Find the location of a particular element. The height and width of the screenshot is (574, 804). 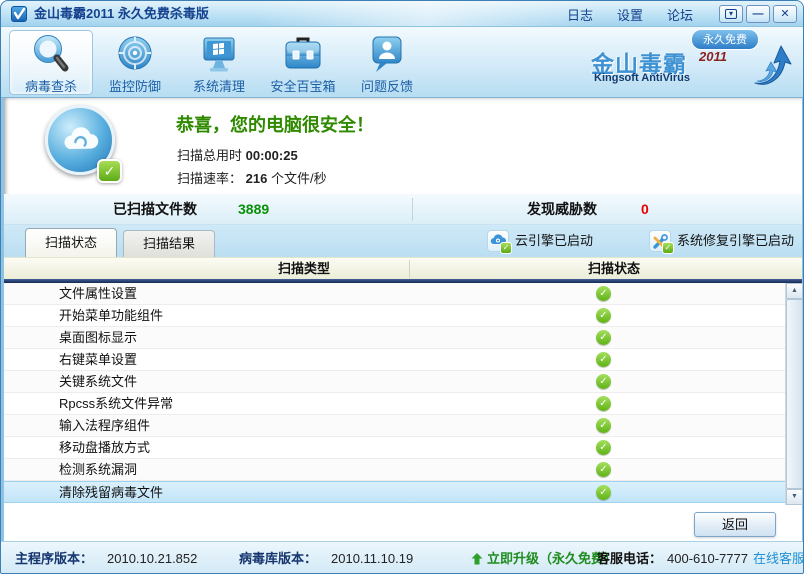

tab-system-clean: 系统清理 is located at coordinates (219, 62).